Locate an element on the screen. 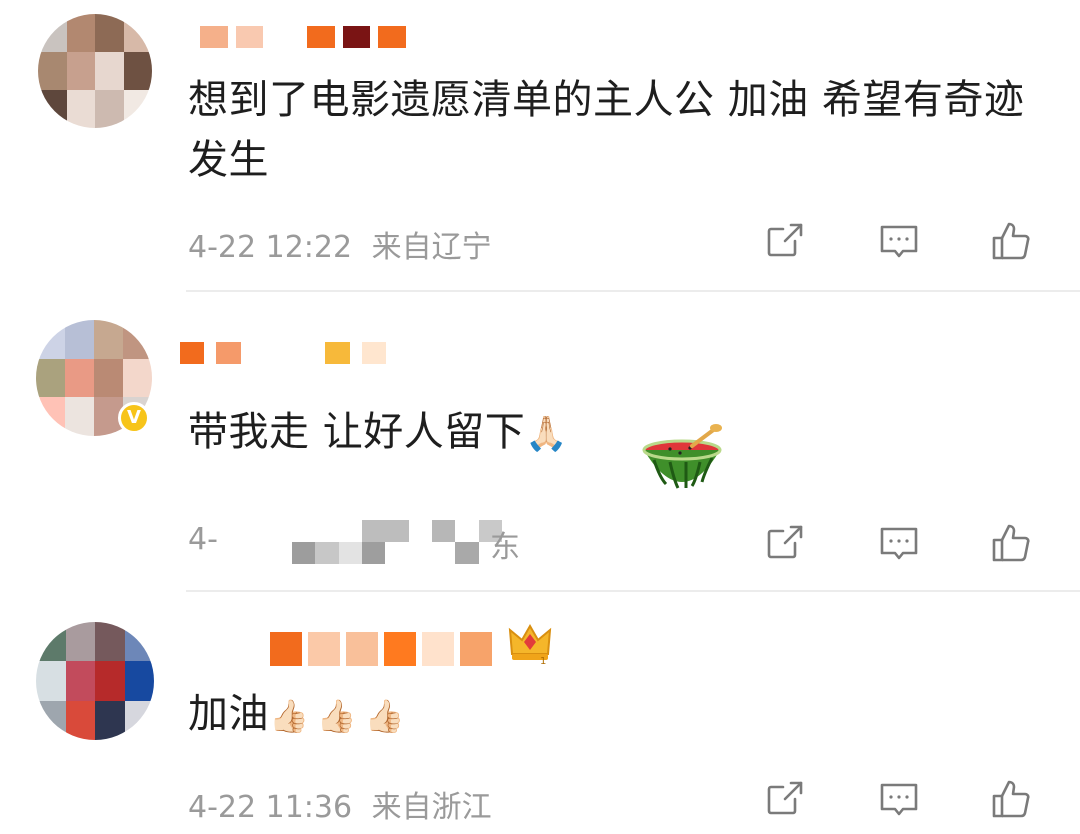 This screenshot has width=1080, height=834. comment-meta: 4-22 12:22 来自辽宁 is located at coordinates (340, 244).